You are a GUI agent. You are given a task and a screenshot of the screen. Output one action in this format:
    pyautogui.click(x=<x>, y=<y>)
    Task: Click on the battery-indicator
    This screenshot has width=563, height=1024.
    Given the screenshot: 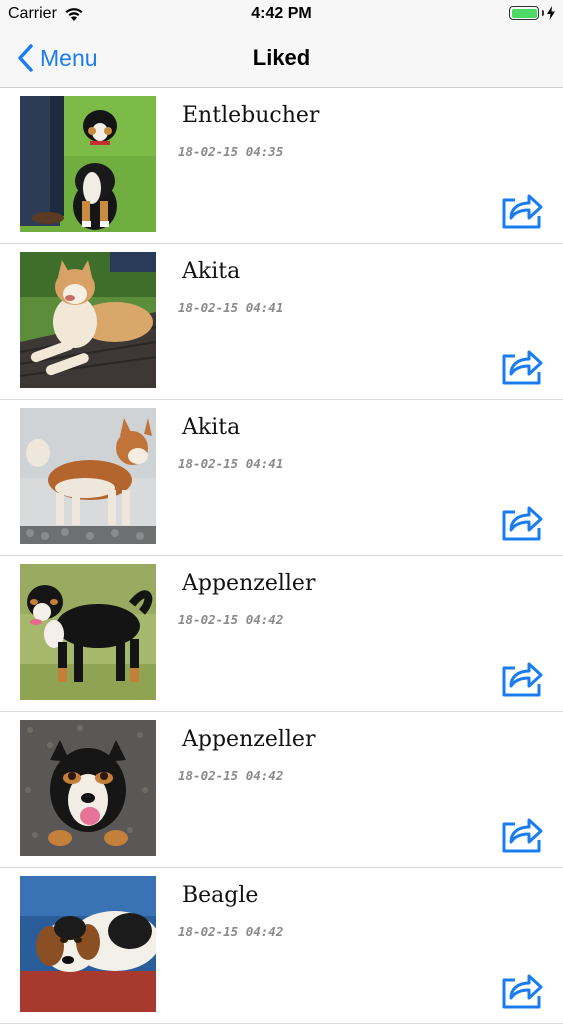 What is the action you would take?
    pyautogui.click(x=532, y=13)
    